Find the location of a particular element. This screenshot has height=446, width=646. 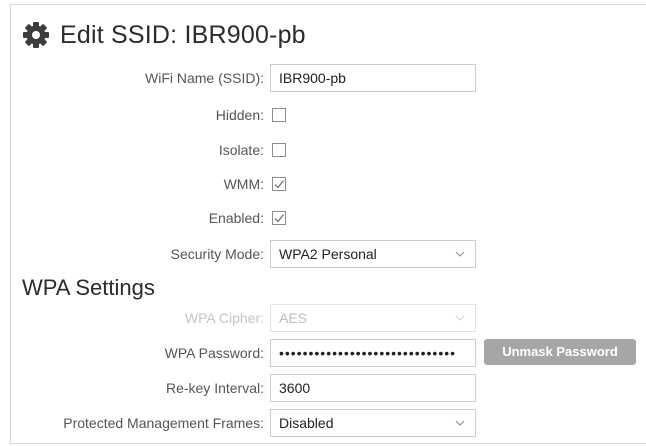

ssid-value: IBR900-pb is located at coordinates (312, 78).